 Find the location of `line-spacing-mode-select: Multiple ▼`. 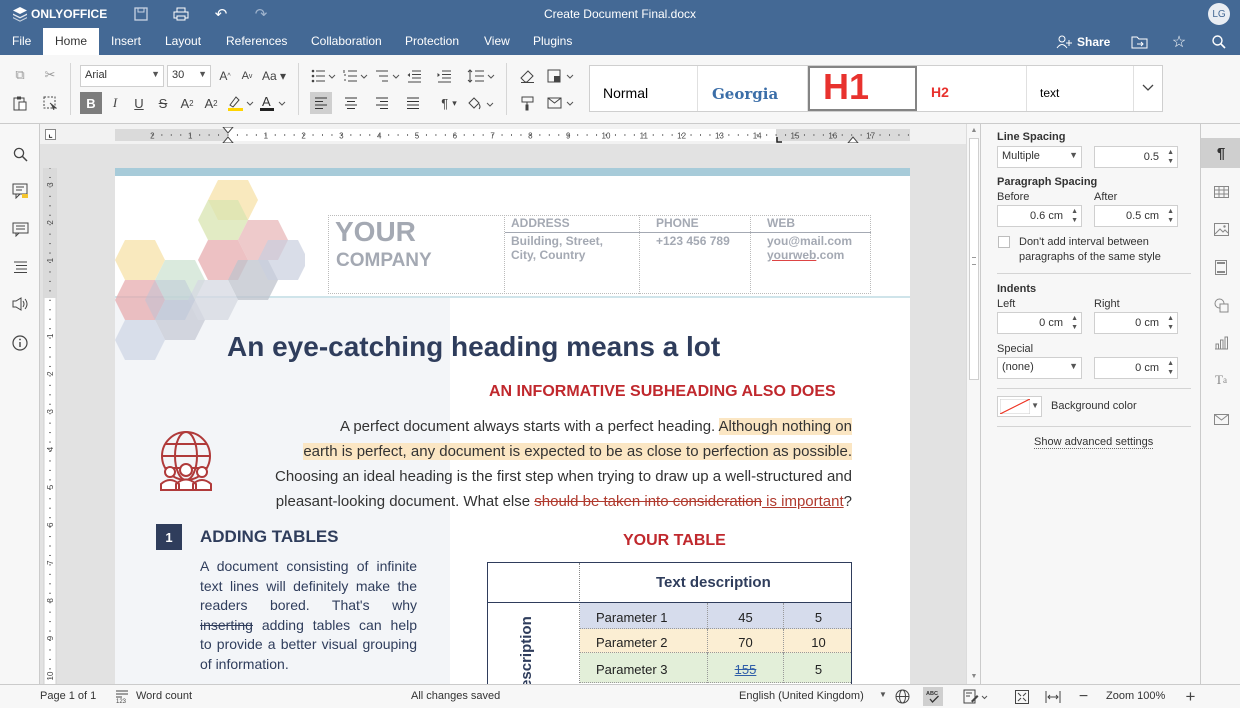

line-spacing-mode-select: Multiple ▼ is located at coordinates (1039, 157).